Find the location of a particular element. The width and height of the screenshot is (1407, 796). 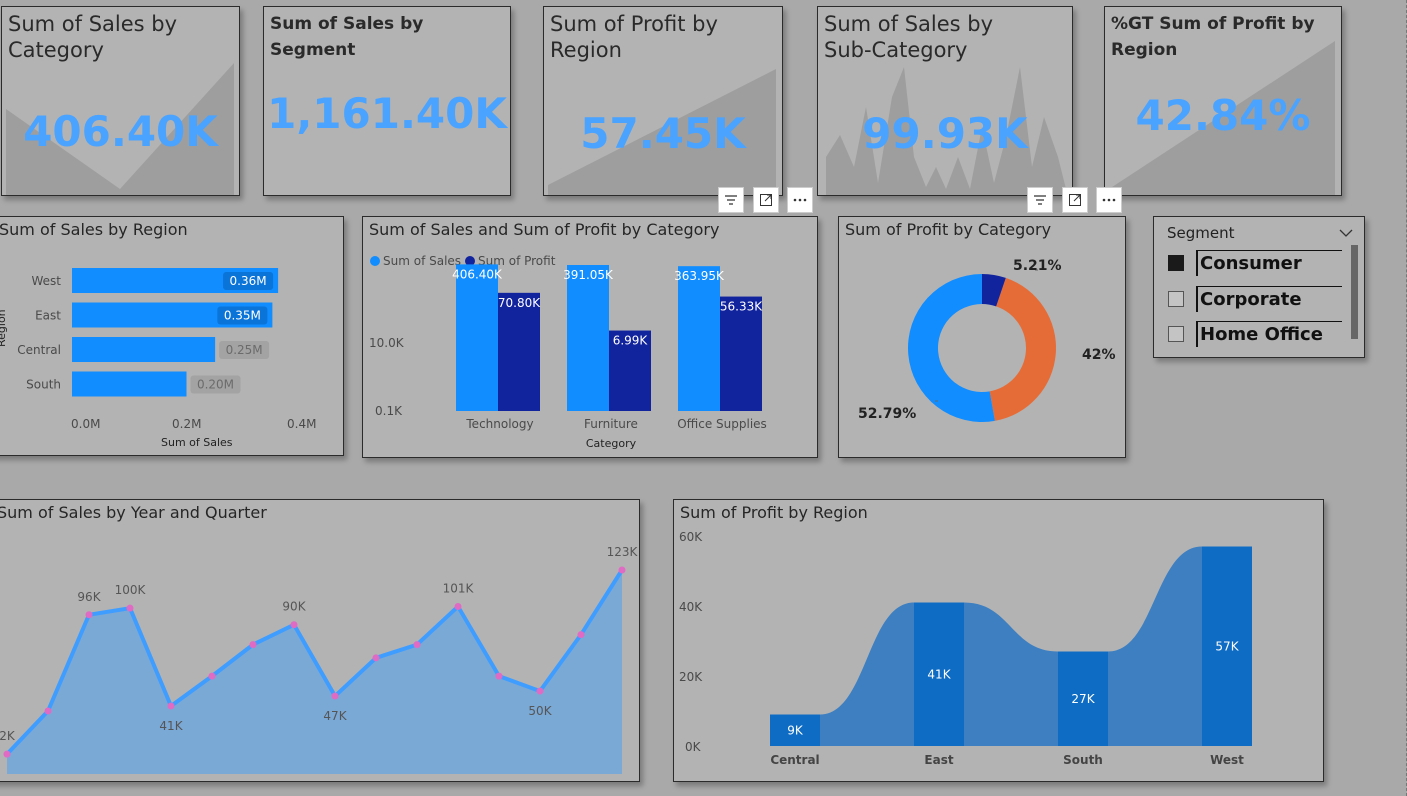

kpi-title: %GT Sum of Profit by Region is located at coordinates (1213, 37).